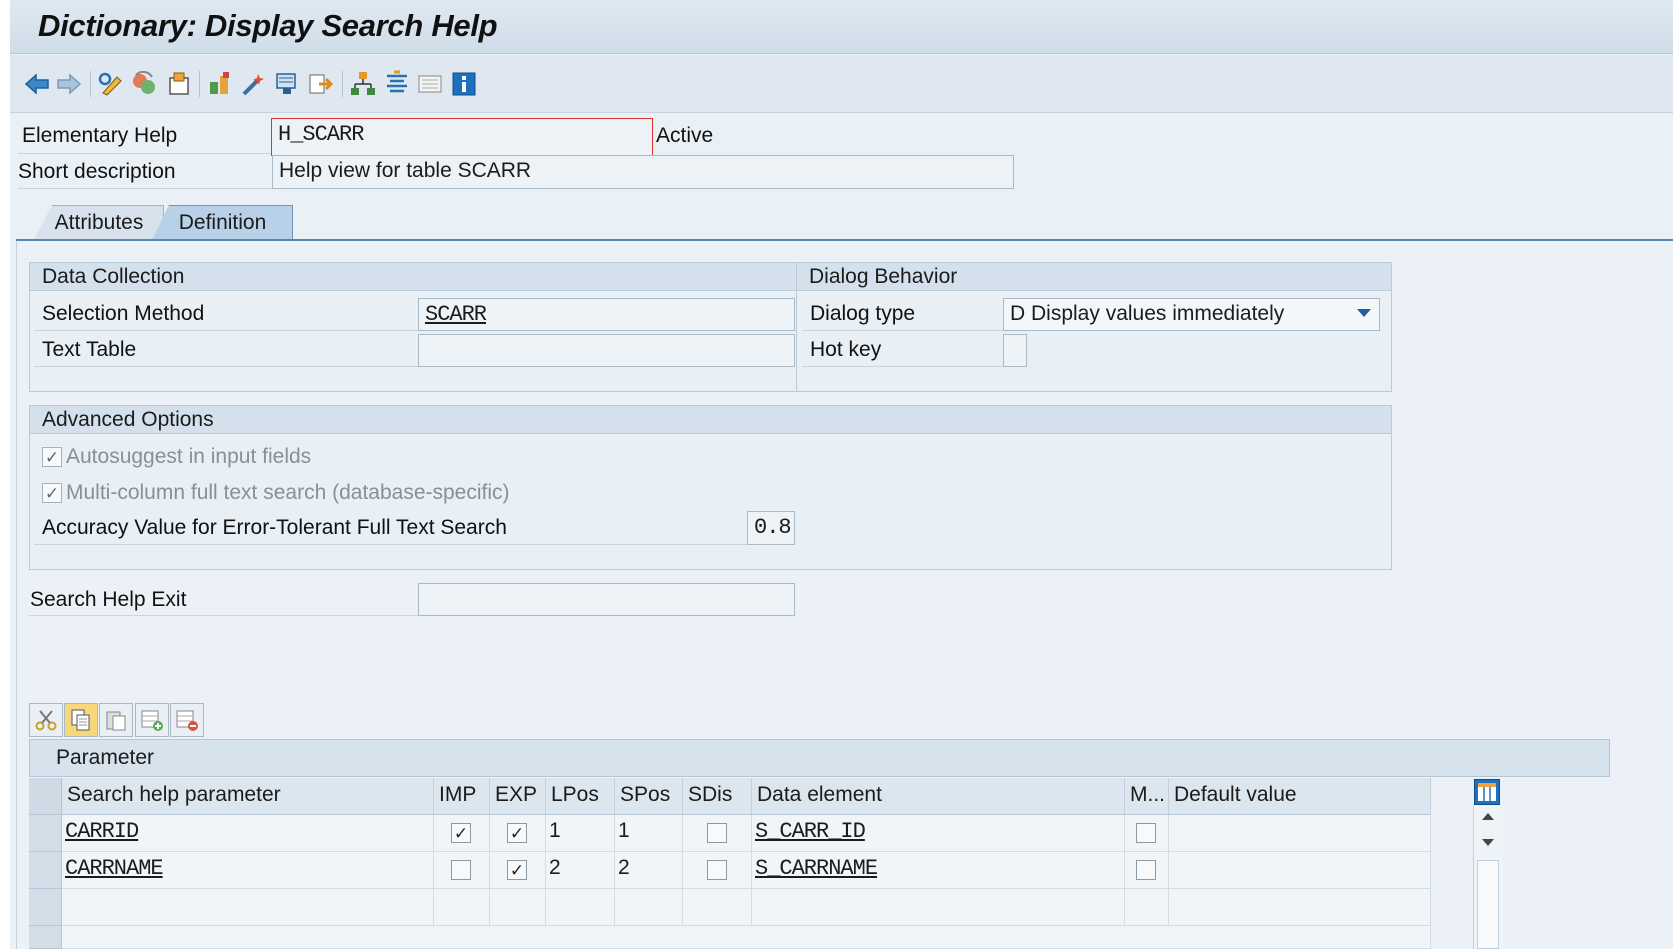 Image resolution: width=1673 pixels, height=949 pixels. Describe the element at coordinates (746, 937) in the screenshot. I see `empty-row` at that location.